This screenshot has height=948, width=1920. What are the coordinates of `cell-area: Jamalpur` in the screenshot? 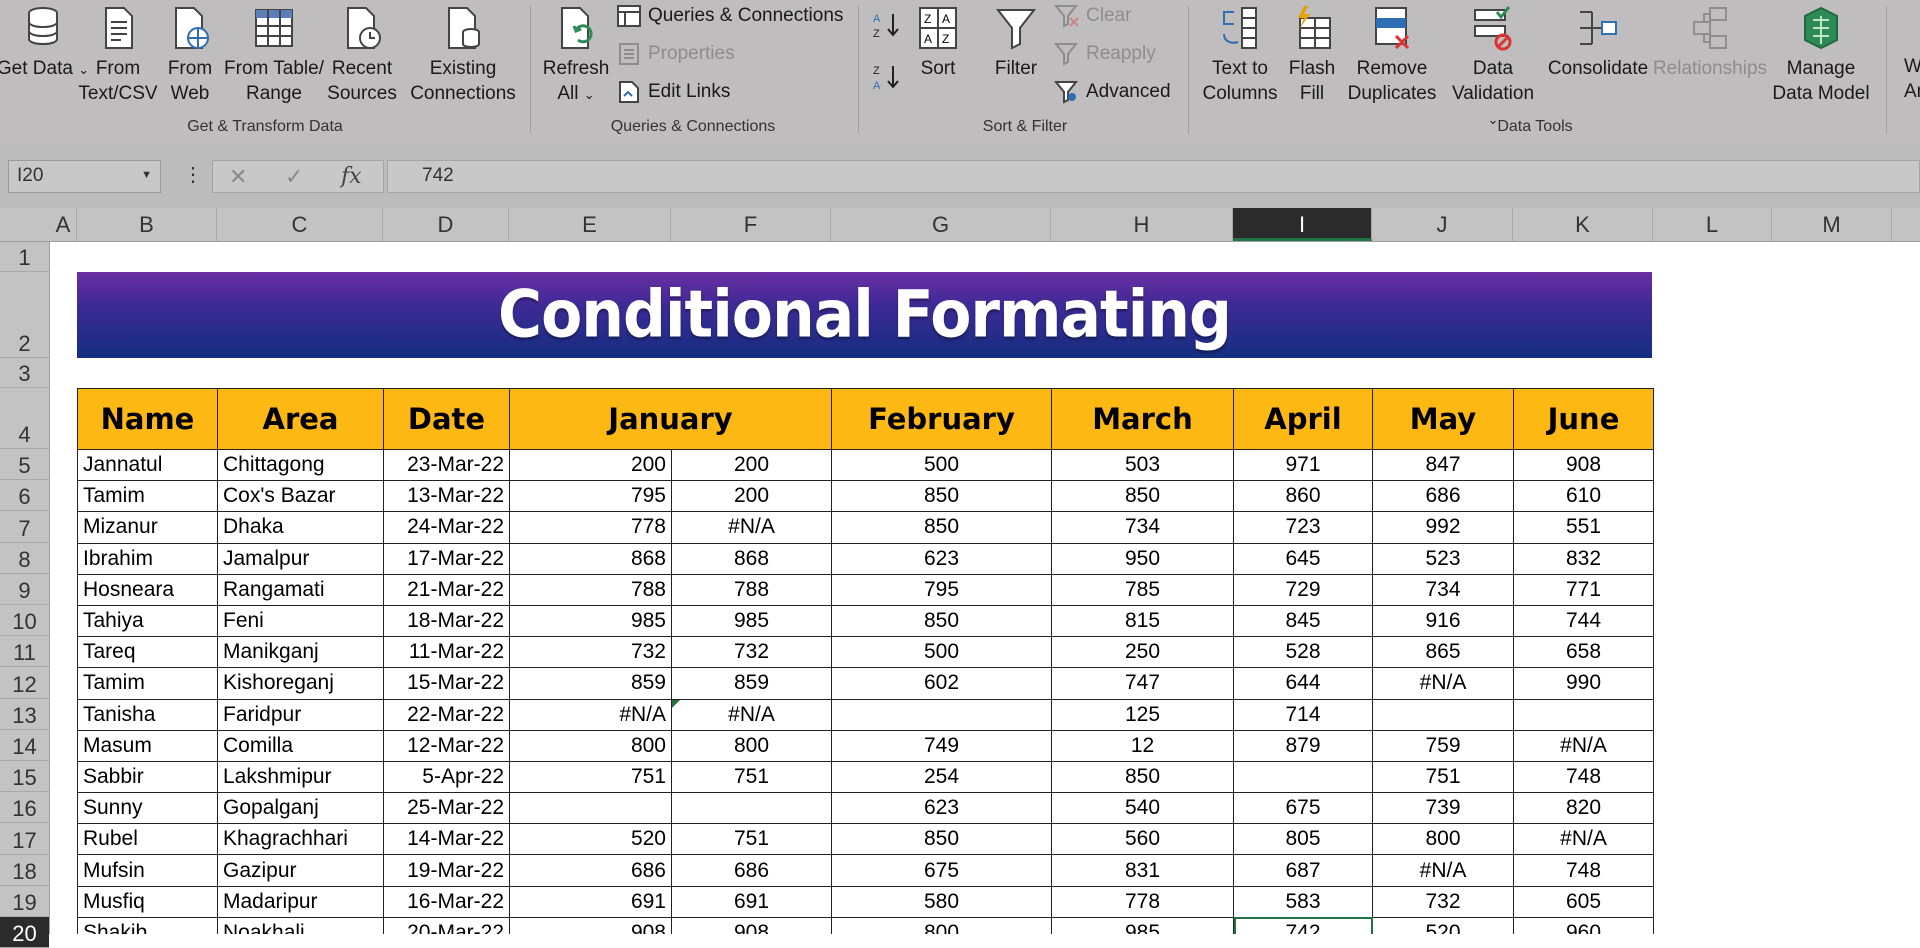 It's located at (300, 558).